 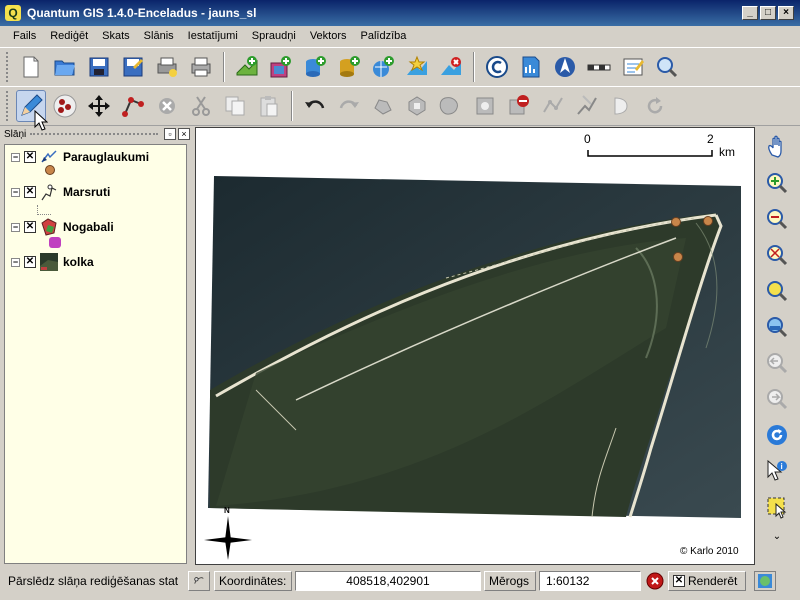 I want to click on menu-skats: Skats, so click(x=116, y=36).